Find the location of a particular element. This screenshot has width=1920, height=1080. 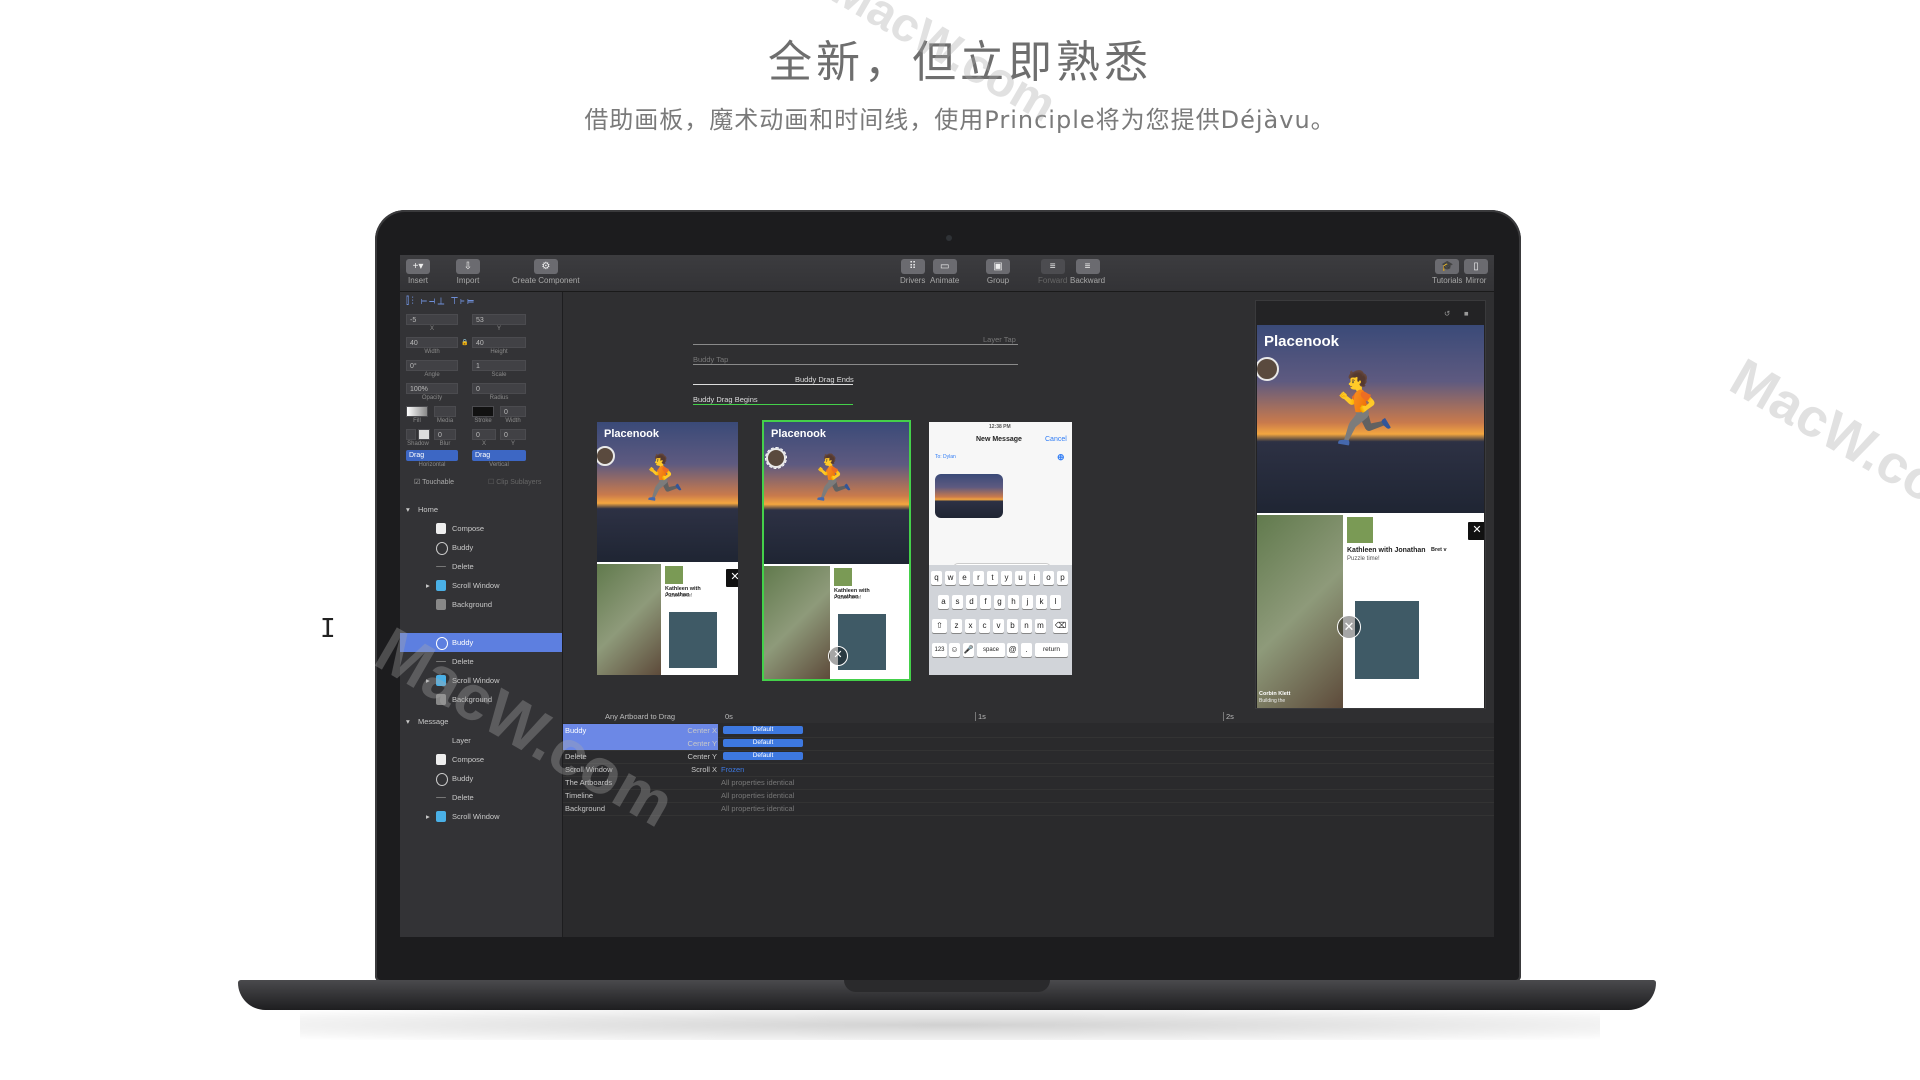

key-r: r is located at coordinates (978, 578).